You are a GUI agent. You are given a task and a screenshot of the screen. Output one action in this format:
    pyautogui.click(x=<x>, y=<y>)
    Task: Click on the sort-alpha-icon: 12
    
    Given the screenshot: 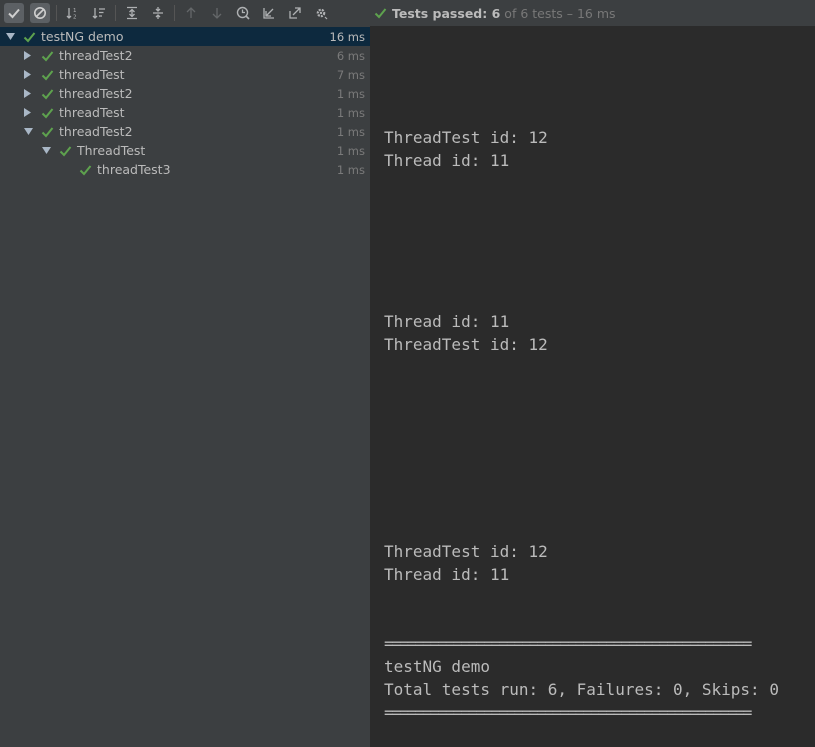 What is the action you would take?
    pyautogui.click(x=71, y=14)
    